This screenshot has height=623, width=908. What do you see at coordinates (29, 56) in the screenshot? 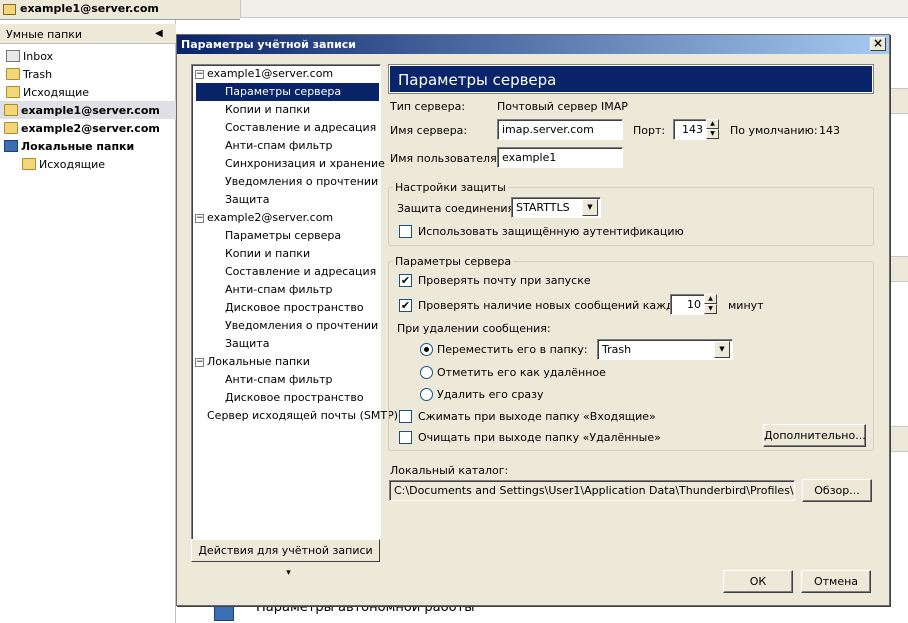
I see `folder-item-inbox: Inbox` at bounding box center [29, 56].